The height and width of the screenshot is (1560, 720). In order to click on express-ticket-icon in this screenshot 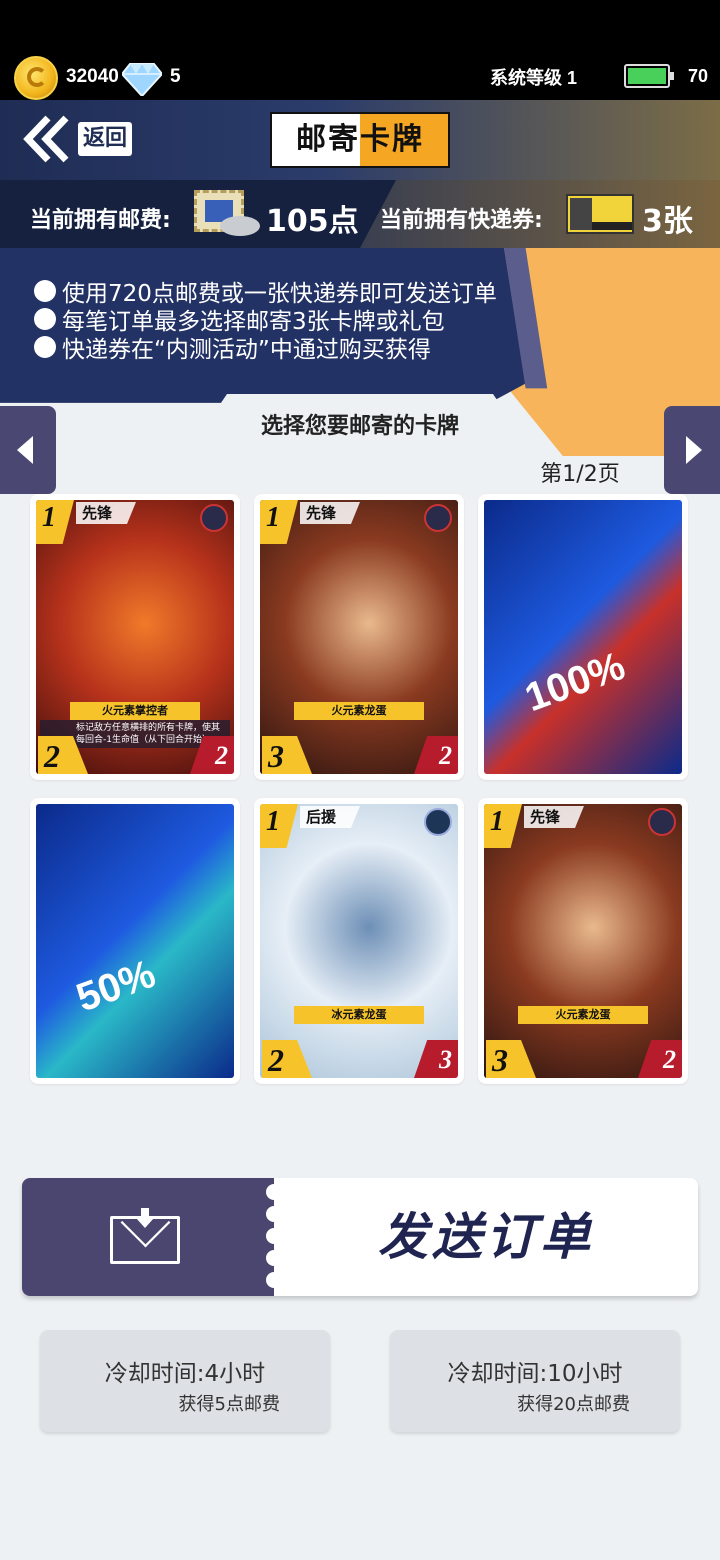, I will do `click(600, 214)`.